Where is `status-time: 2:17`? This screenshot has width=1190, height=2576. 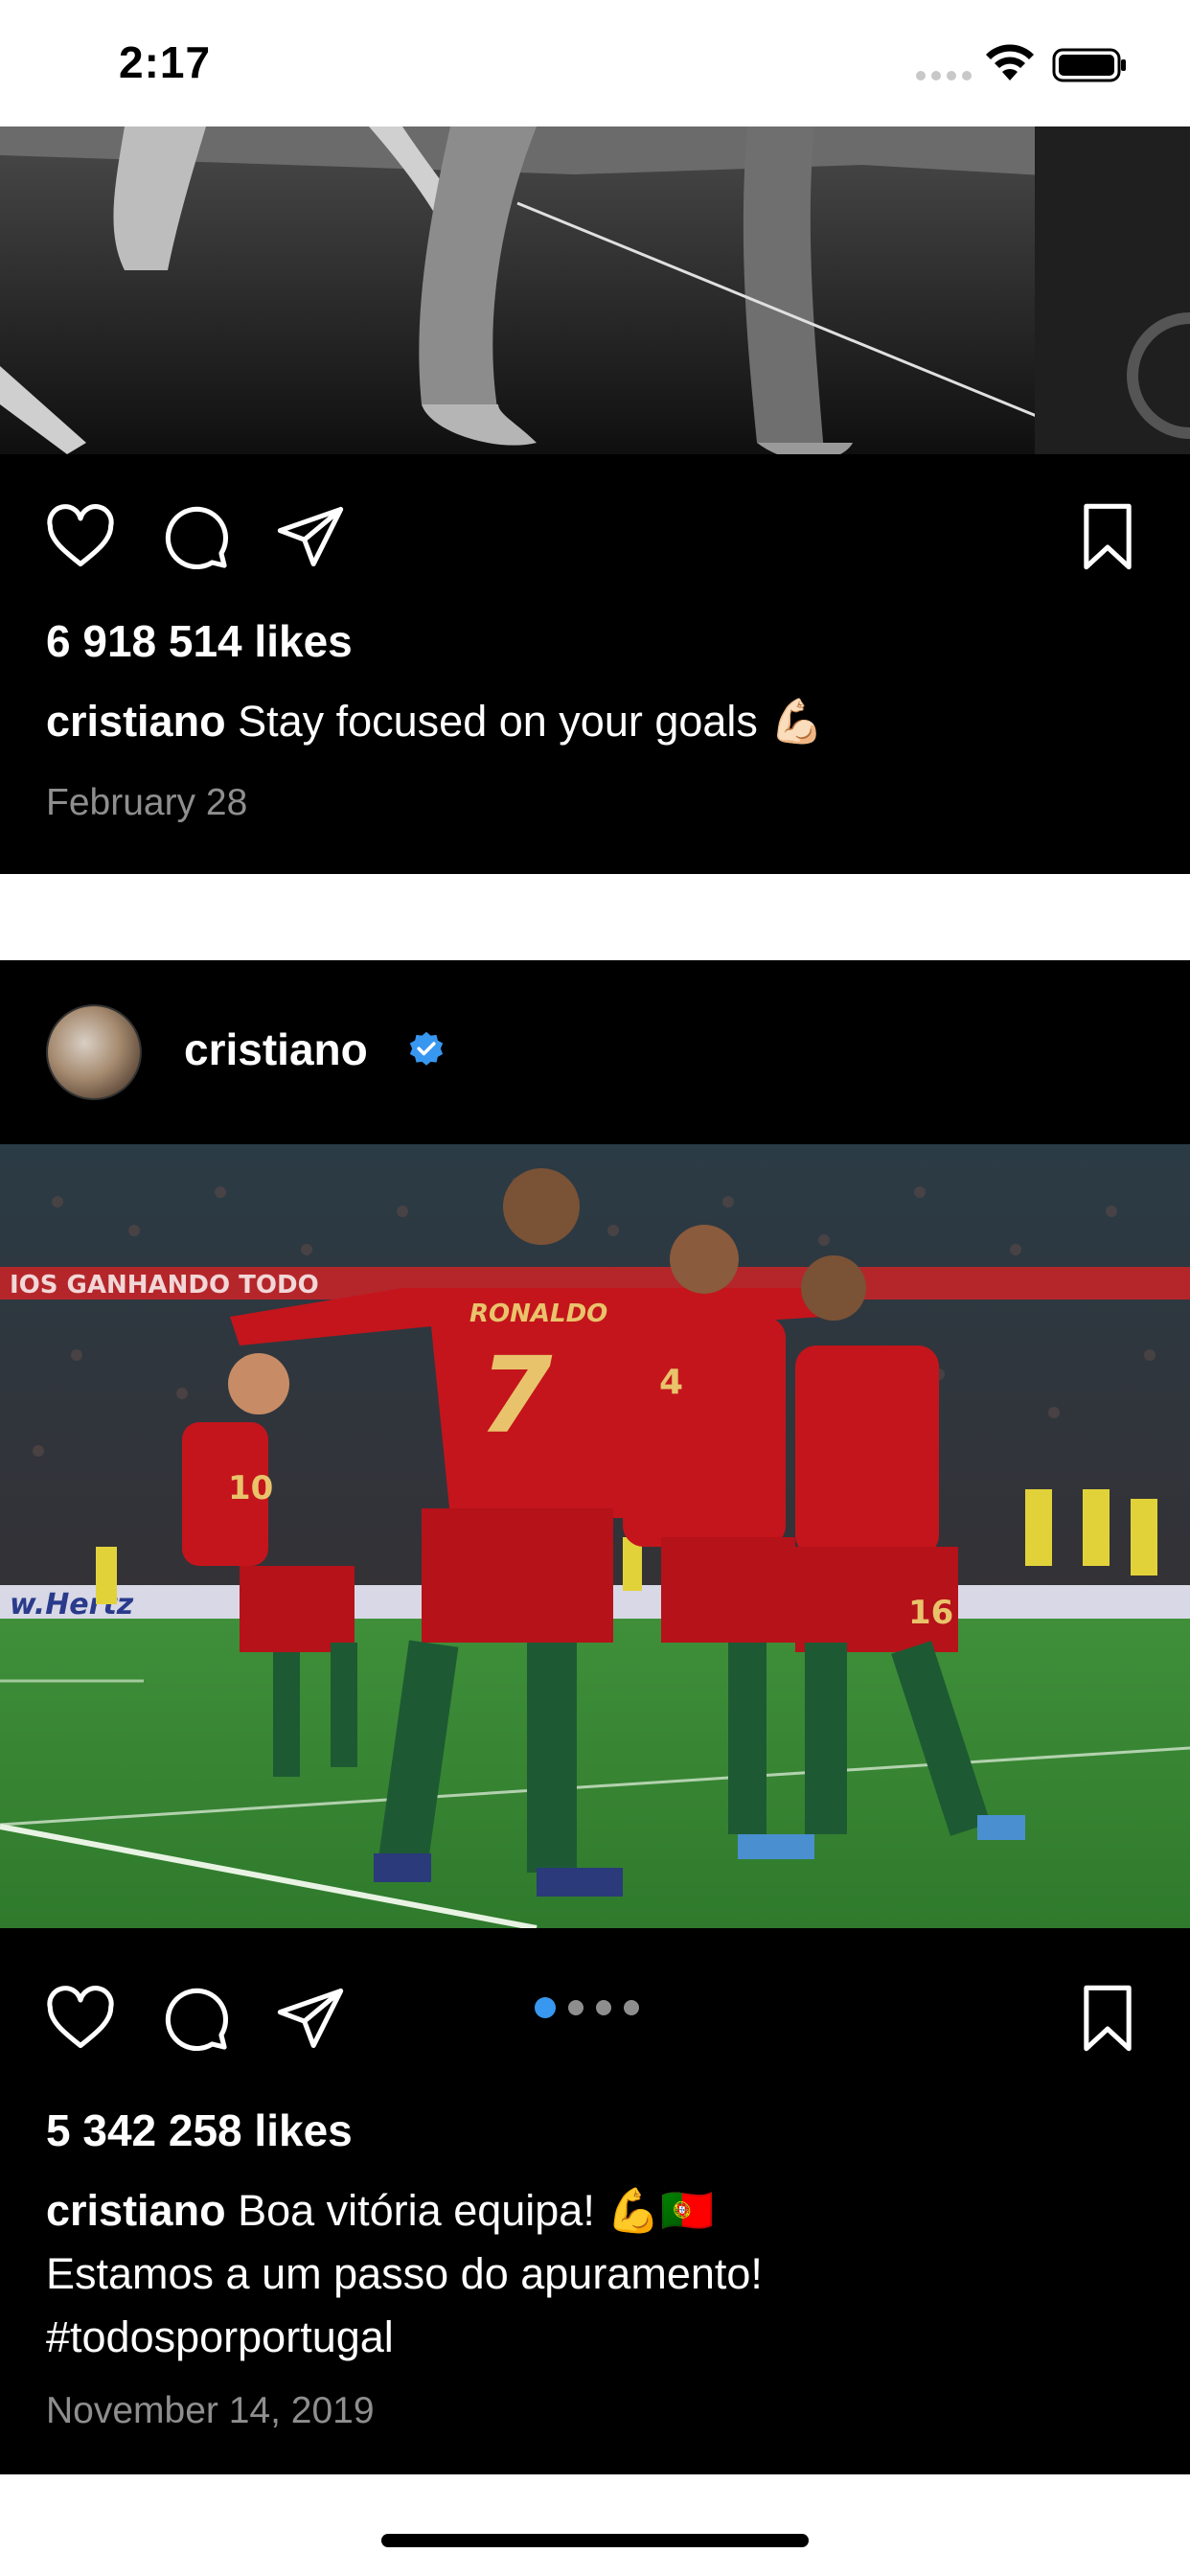
status-time: 2:17 is located at coordinates (166, 62).